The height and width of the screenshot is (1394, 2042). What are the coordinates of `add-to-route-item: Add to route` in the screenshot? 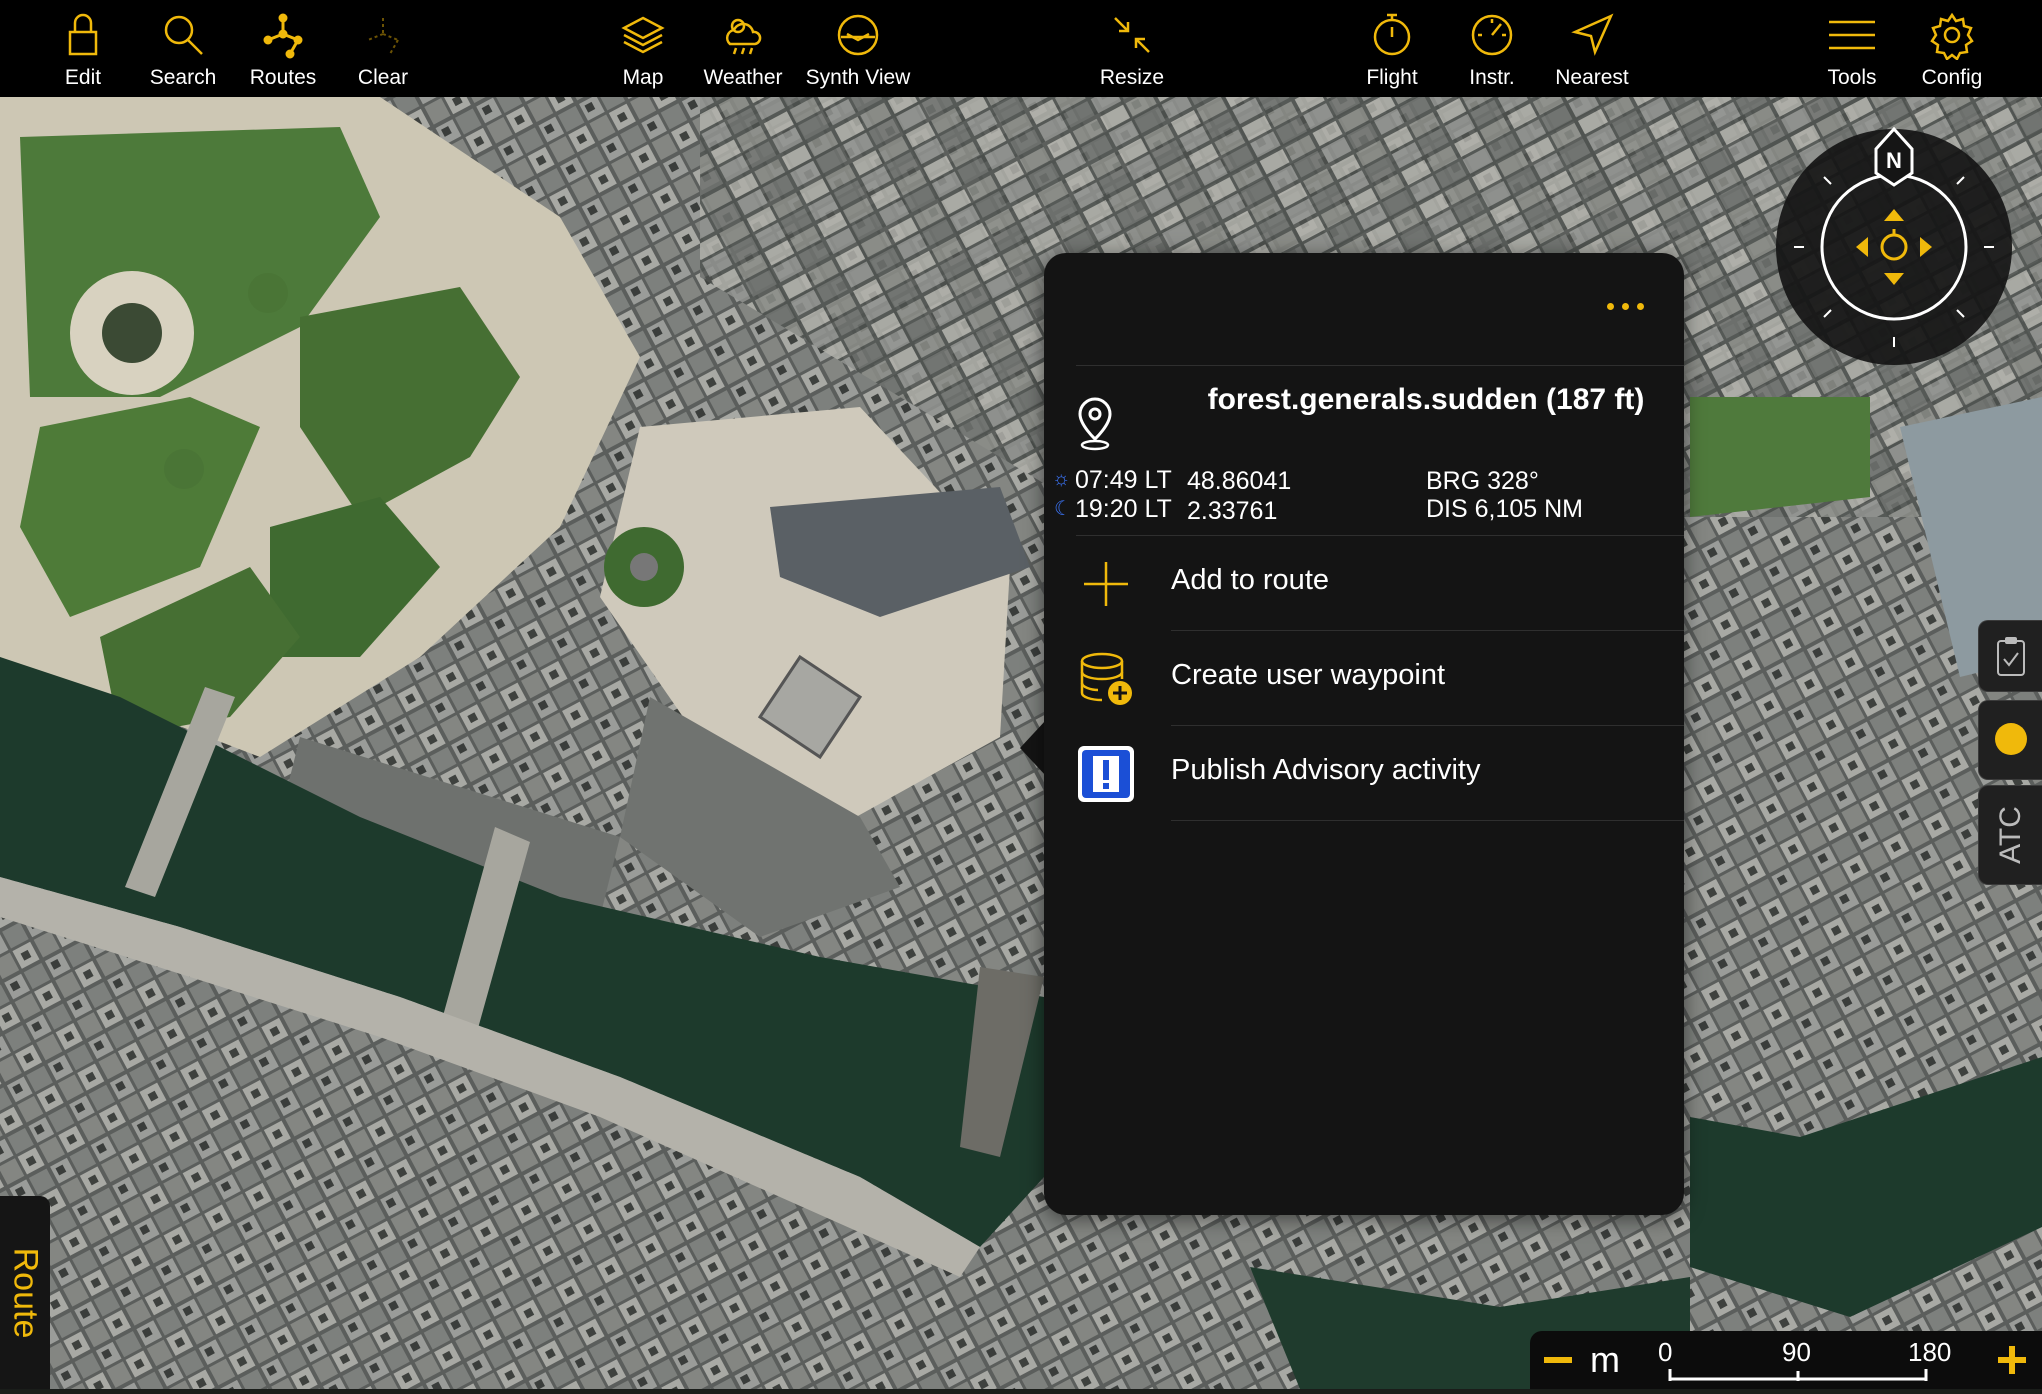 It's located at (1364, 583).